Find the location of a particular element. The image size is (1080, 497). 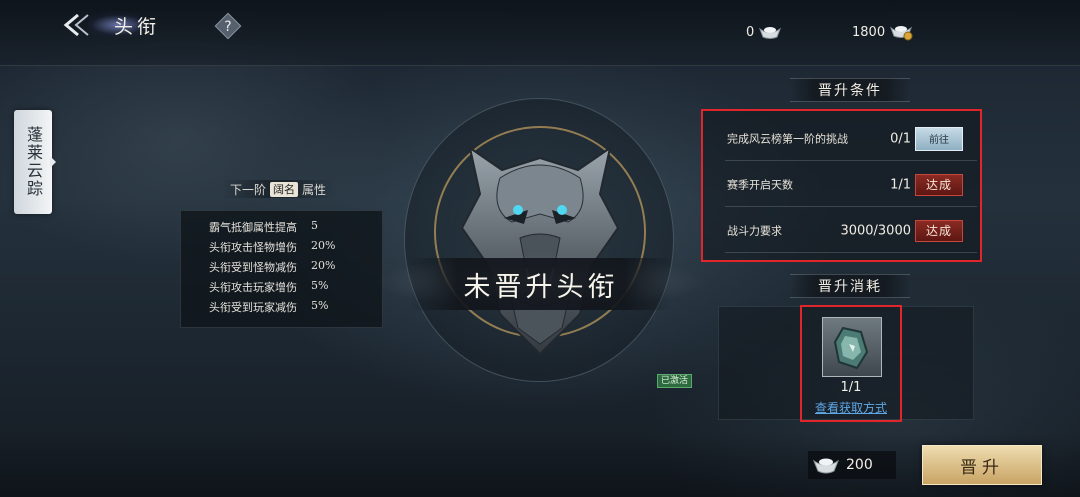

attribute-row: 头衔攻击玩家增伤 5% is located at coordinates (268, 287).